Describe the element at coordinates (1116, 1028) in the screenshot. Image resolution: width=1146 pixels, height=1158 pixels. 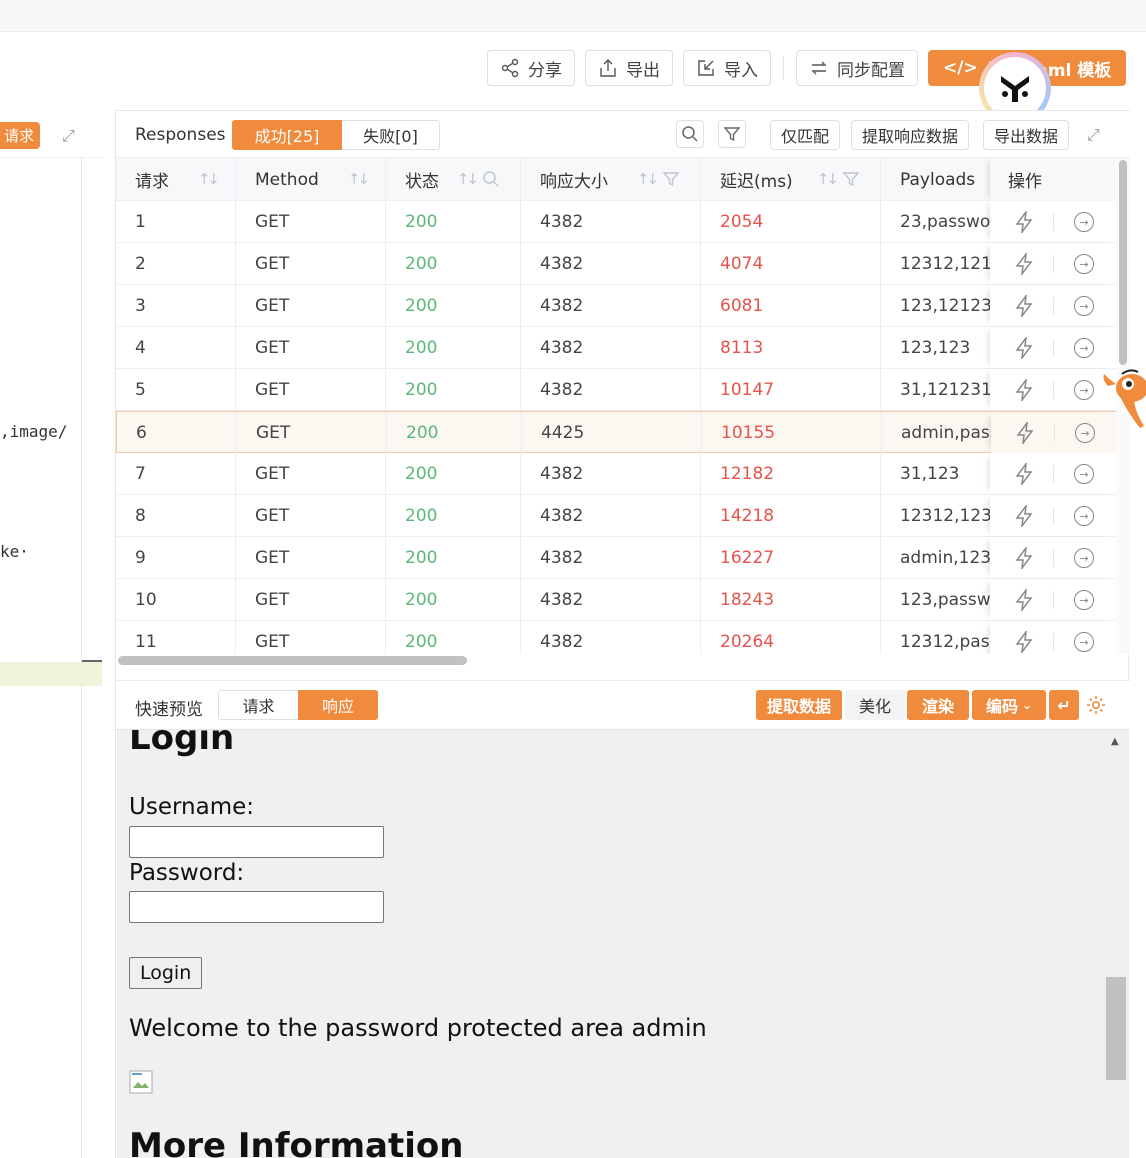
I see `render-scroll-thumb` at that location.